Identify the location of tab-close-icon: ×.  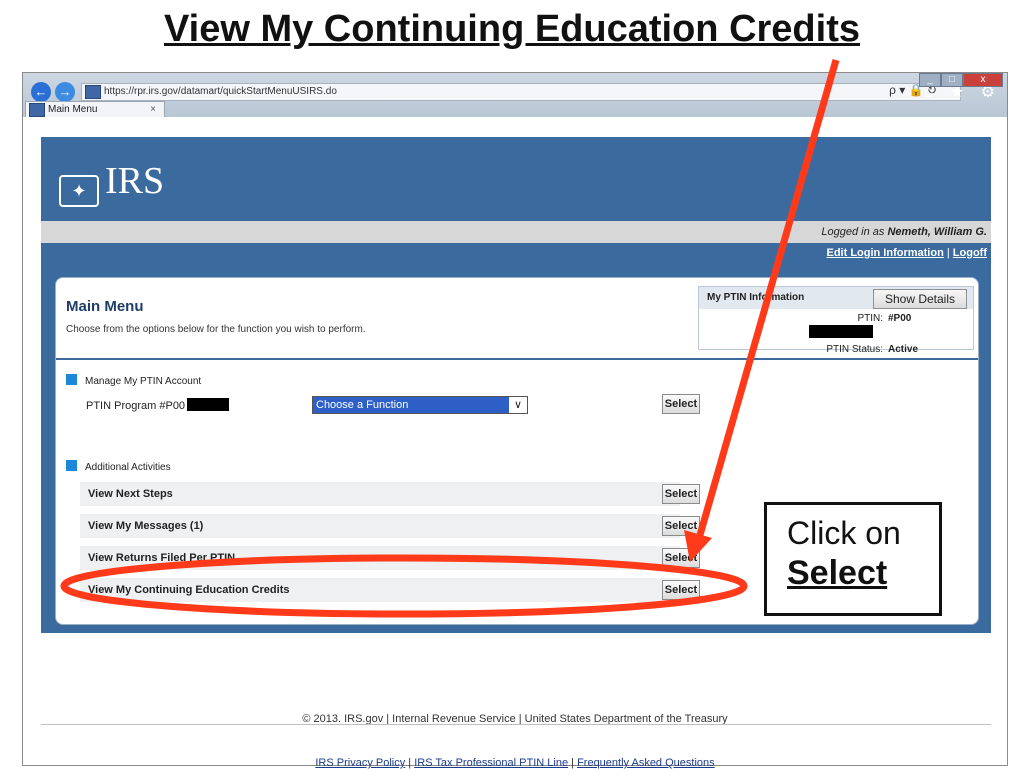
(153, 109).